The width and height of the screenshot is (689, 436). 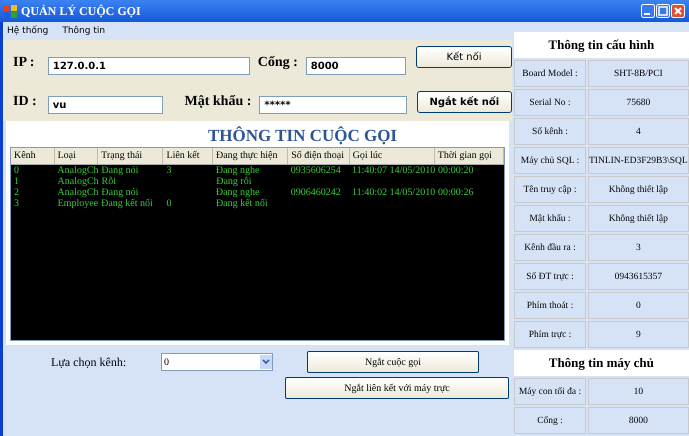 I want to click on table-cell: Serial No :, so click(x=550, y=102).